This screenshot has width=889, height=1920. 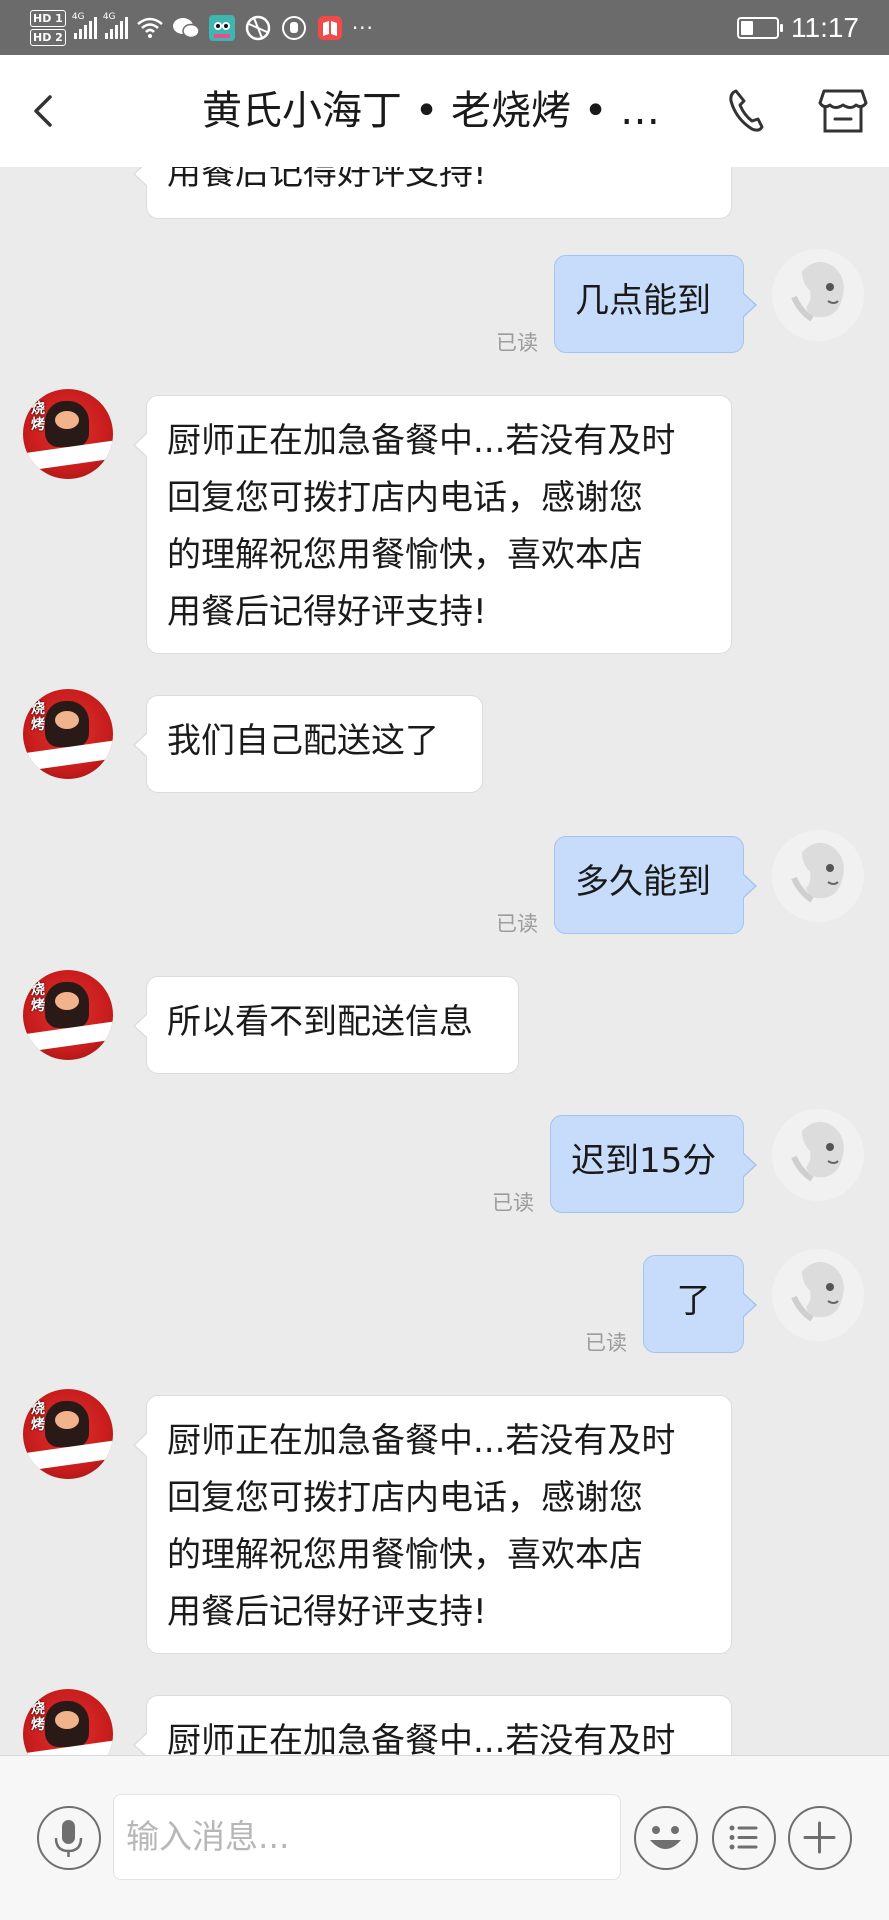 What do you see at coordinates (666, 1838) in the screenshot?
I see `emoji-icon` at bounding box center [666, 1838].